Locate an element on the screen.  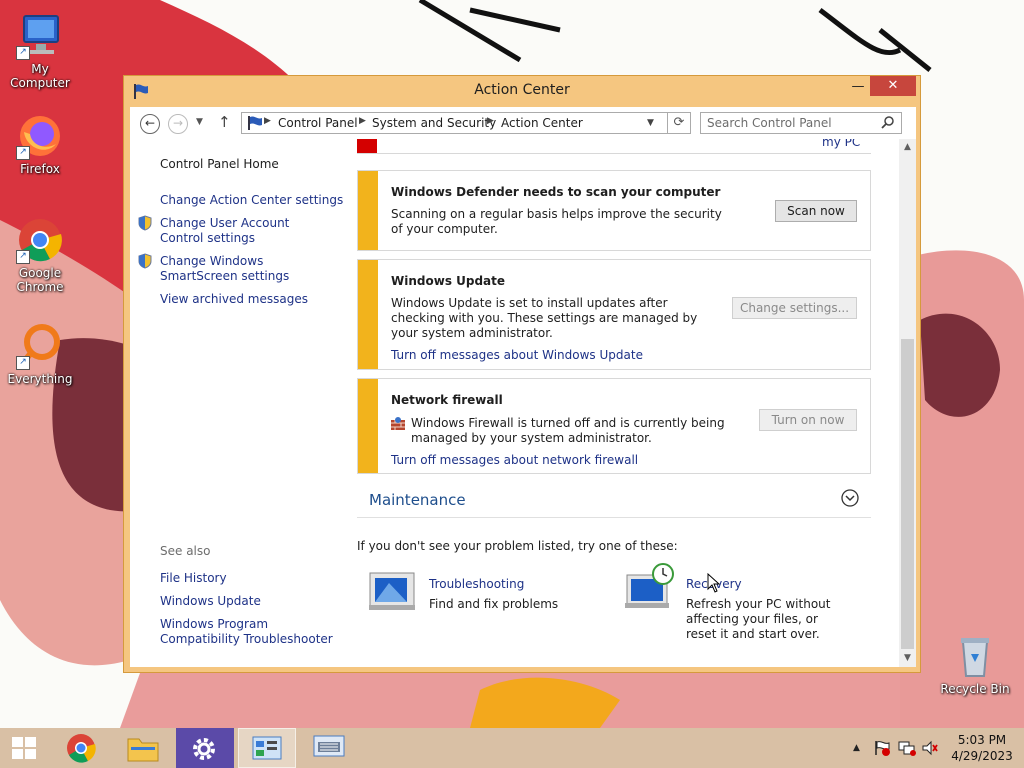
turn-off-windows-update-messages-link: Turn off messages about Windows Update is located at coordinates (517, 355).